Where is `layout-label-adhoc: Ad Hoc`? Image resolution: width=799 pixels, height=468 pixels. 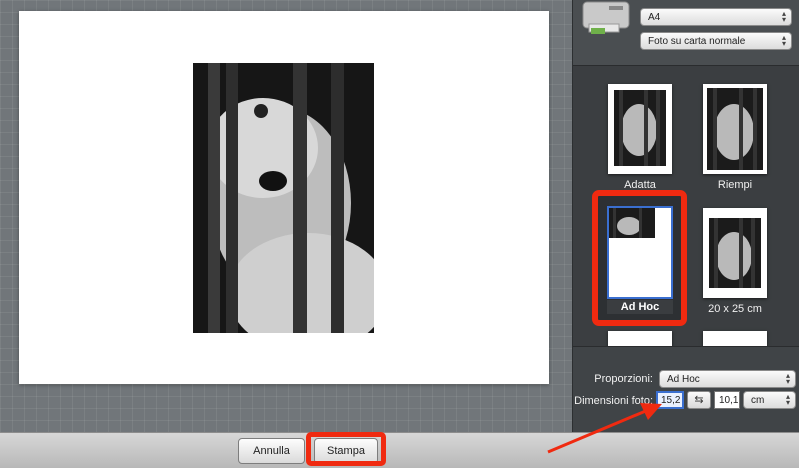
layout-label-adhoc: Ad Hoc is located at coordinates (640, 307).